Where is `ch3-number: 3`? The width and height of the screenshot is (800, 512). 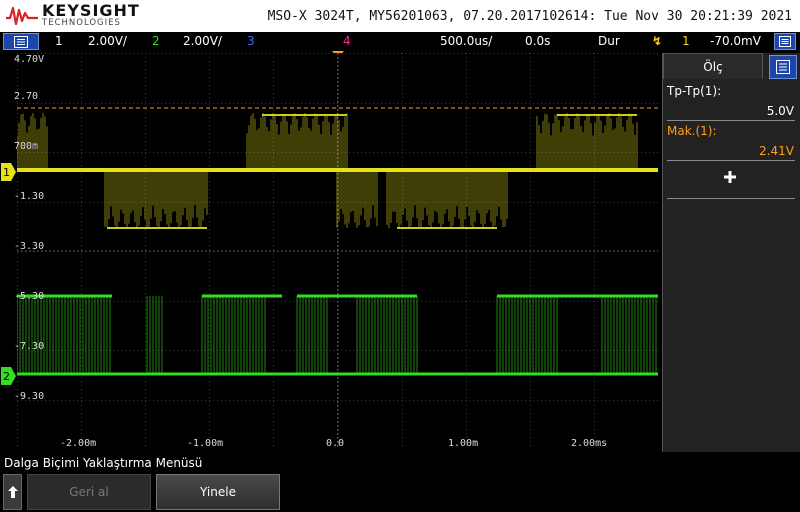
ch3-number: 3 is located at coordinates (251, 41).